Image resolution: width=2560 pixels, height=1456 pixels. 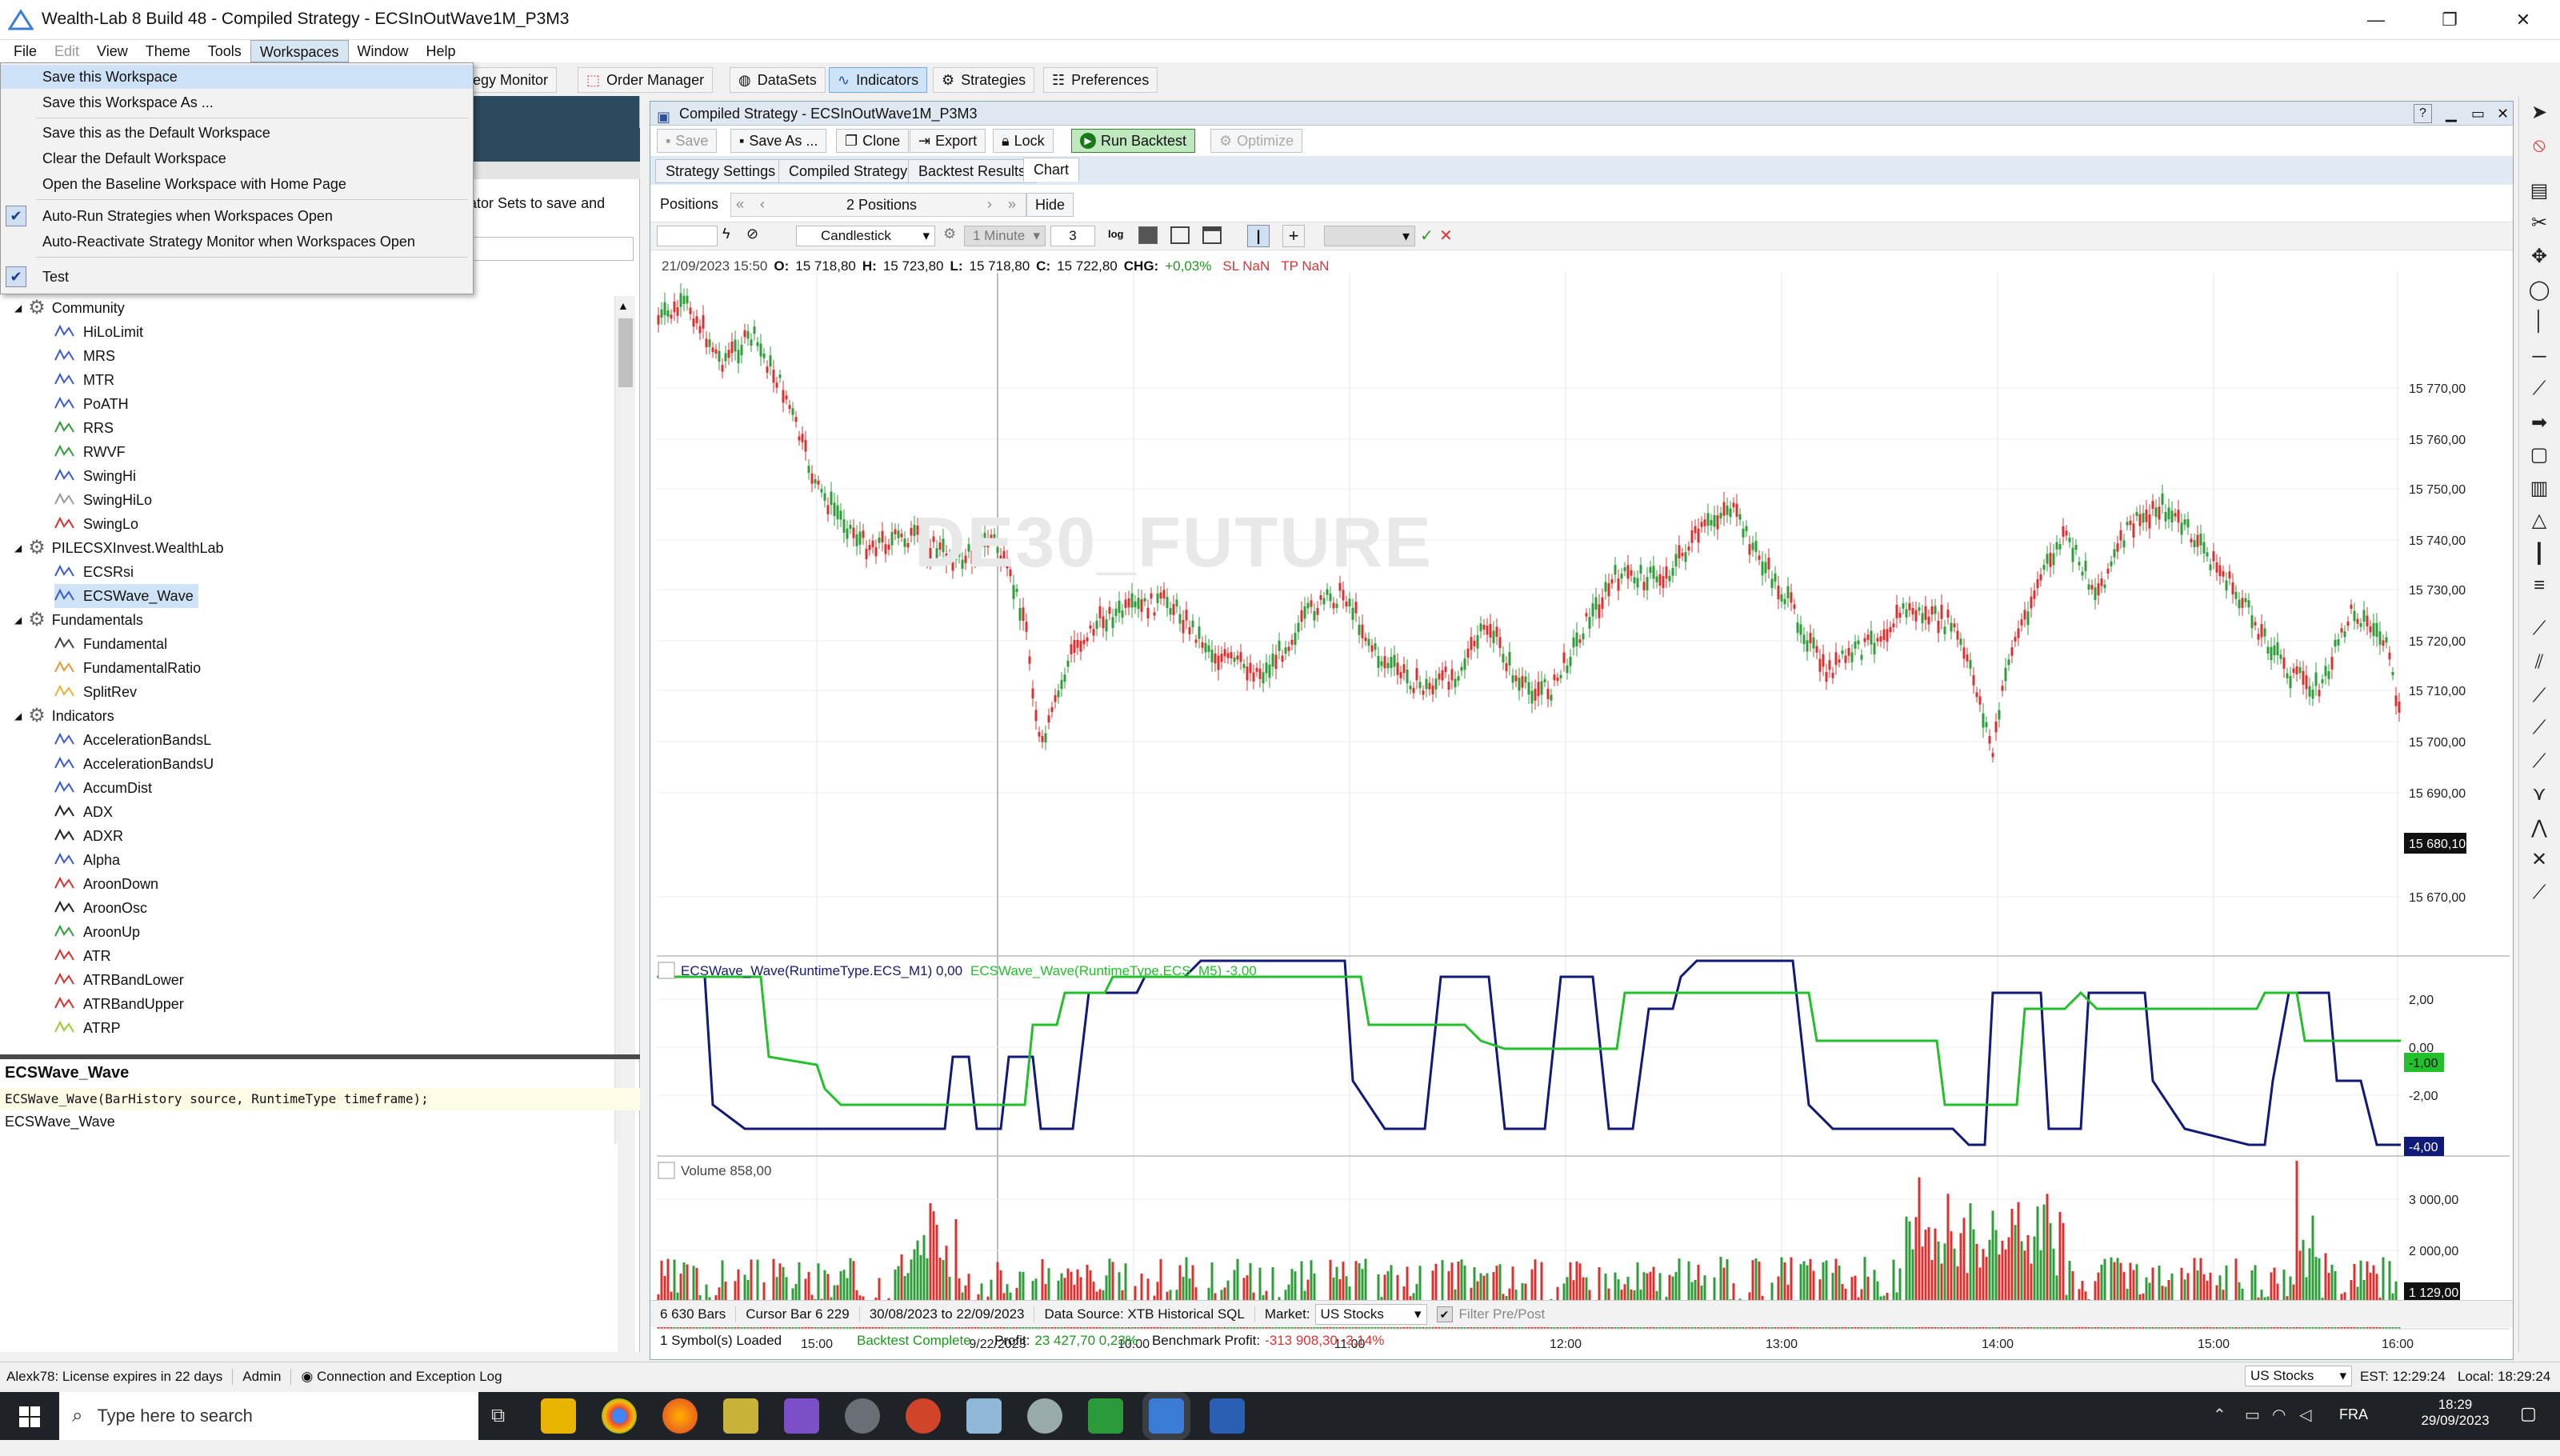 What do you see at coordinates (299, 51) in the screenshot?
I see `menu-workspaces: Workspaces` at bounding box center [299, 51].